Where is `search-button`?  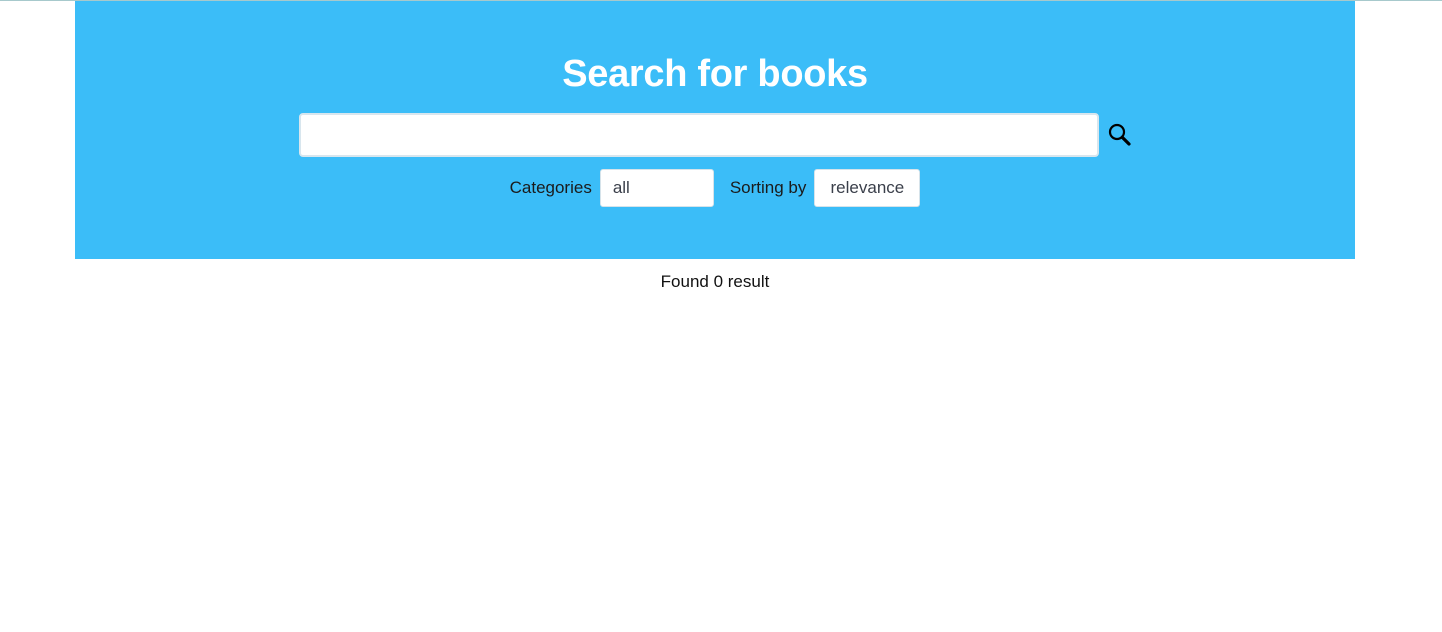 search-button is located at coordinates (1120, 135).